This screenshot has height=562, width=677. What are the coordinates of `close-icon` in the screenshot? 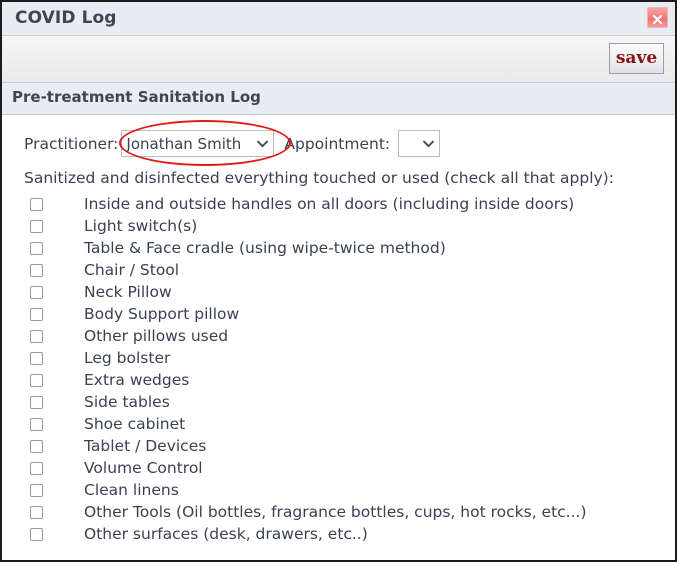 It's located at (657, 17).